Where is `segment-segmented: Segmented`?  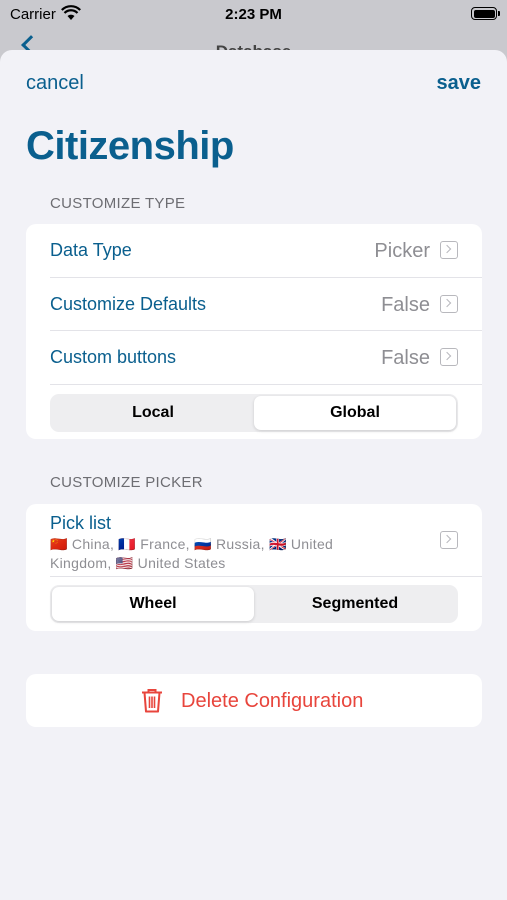 segment-segmented: Segmented is located at coordinates (355, 604).